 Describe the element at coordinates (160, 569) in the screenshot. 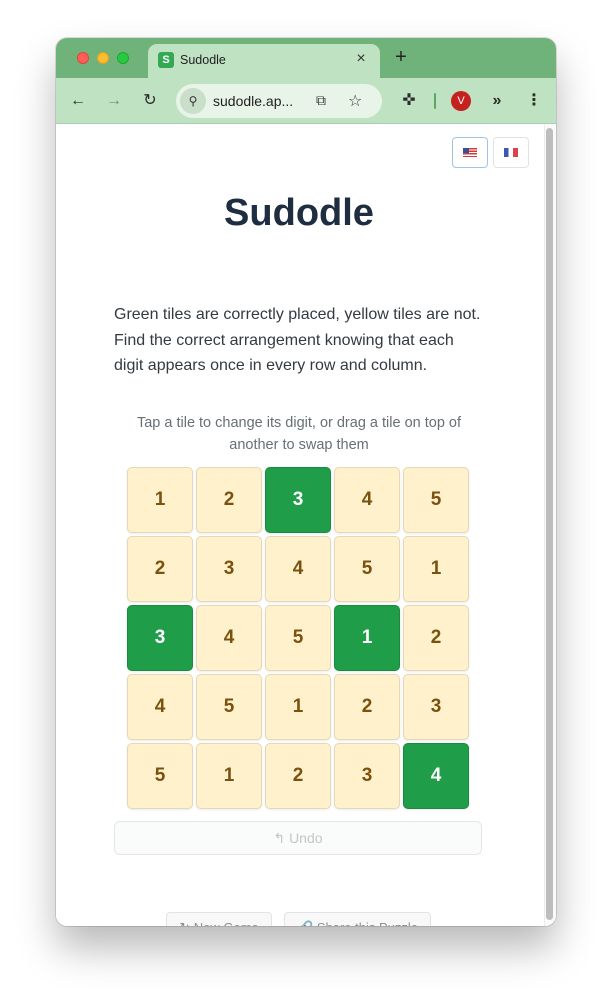

I see `grid-tile-r2-c1: 2` at that location.